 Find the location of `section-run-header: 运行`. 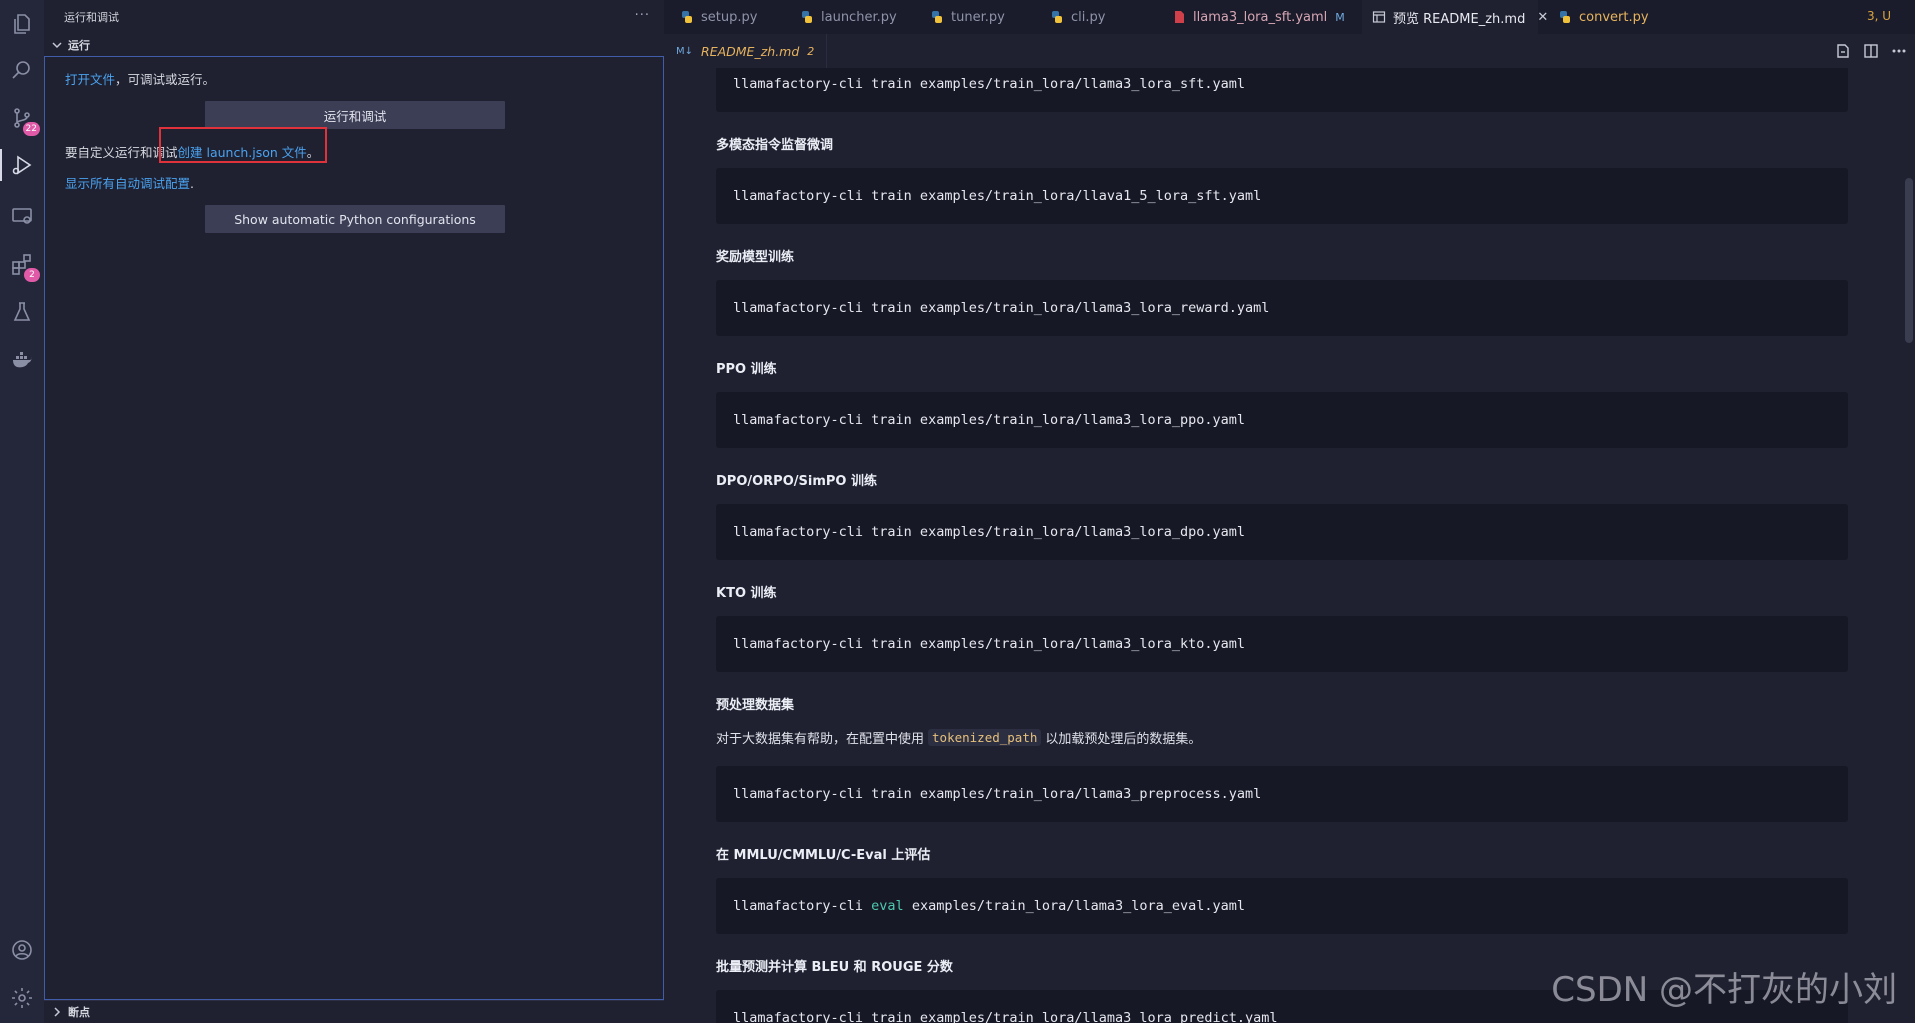

section-run-header: 运行 is located at coordinates (354, 45).